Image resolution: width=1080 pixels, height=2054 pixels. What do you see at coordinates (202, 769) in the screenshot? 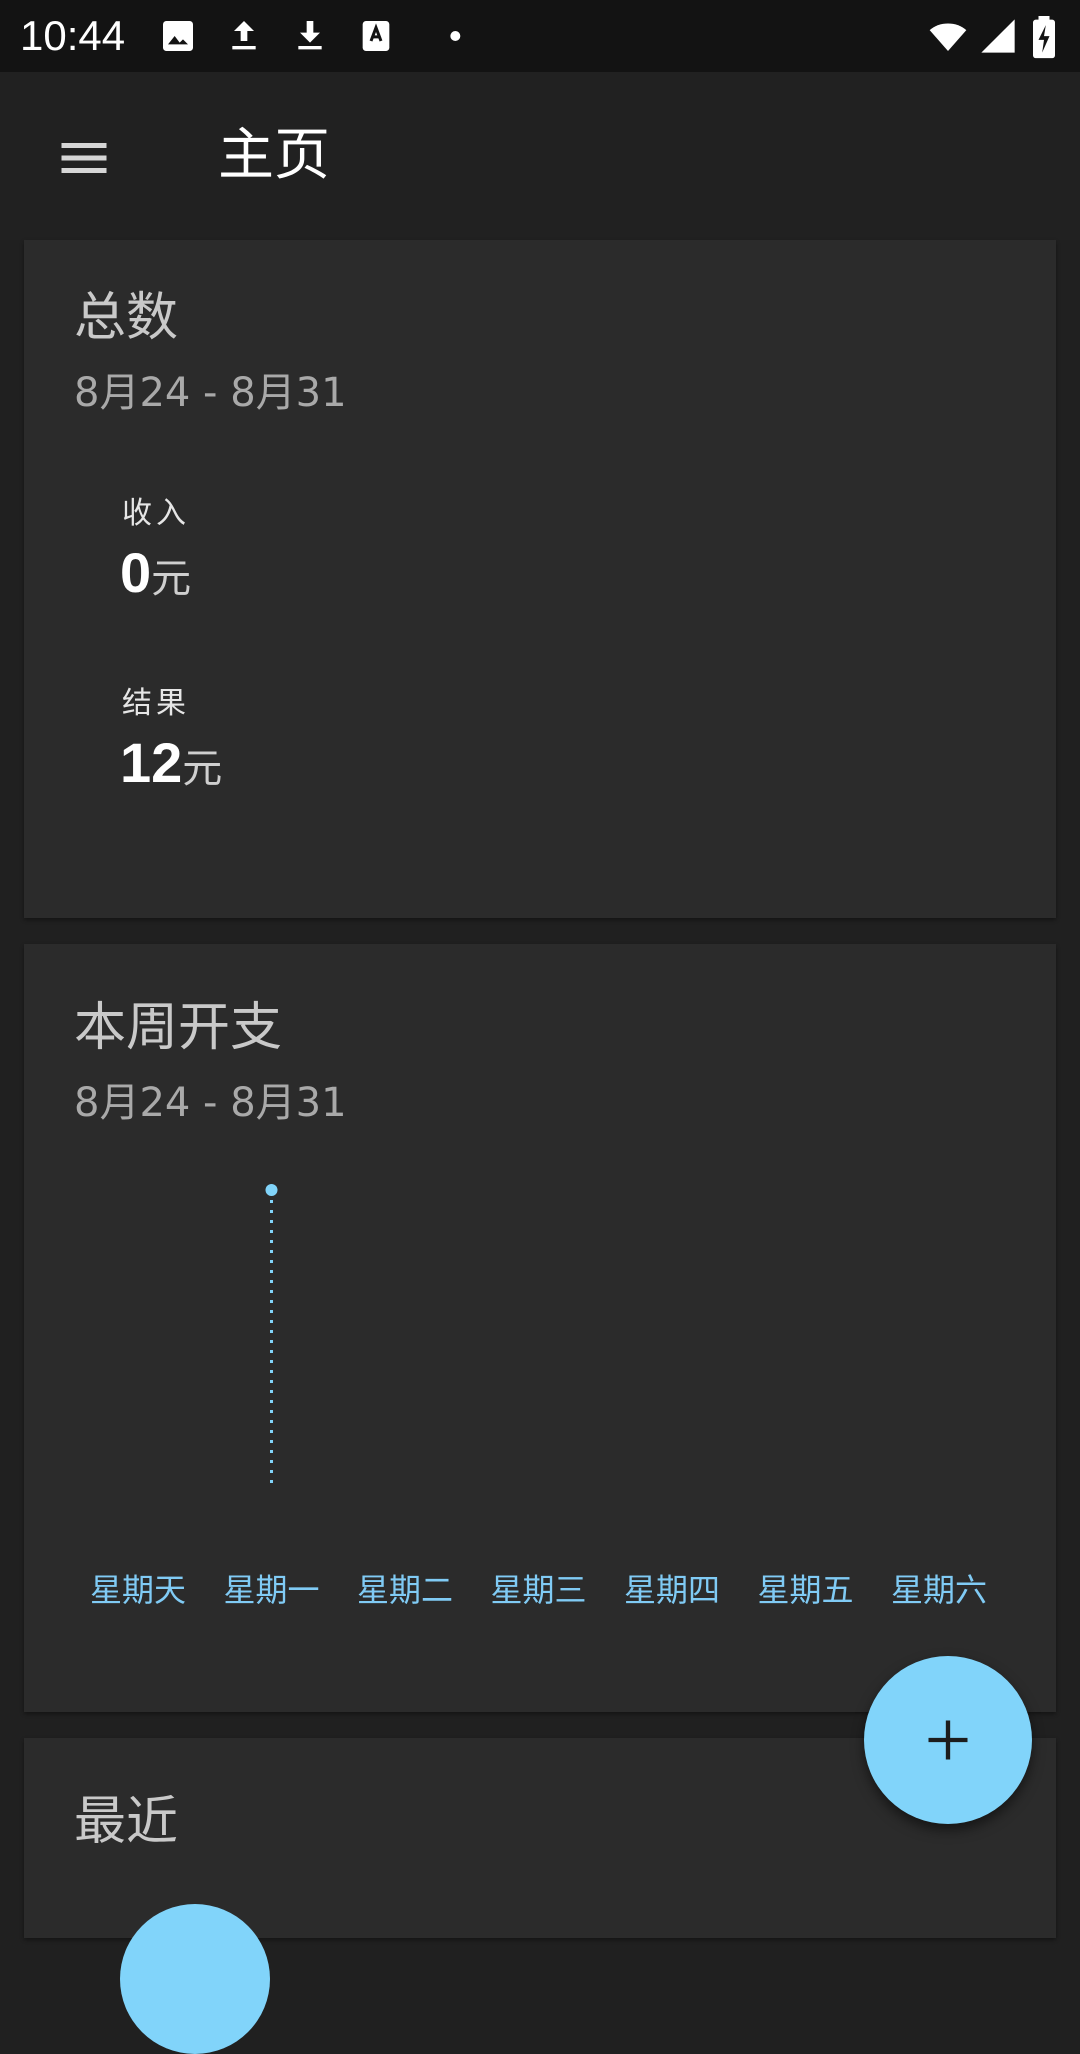
I see `result-unit: 元` at bounding box center [202, 769].